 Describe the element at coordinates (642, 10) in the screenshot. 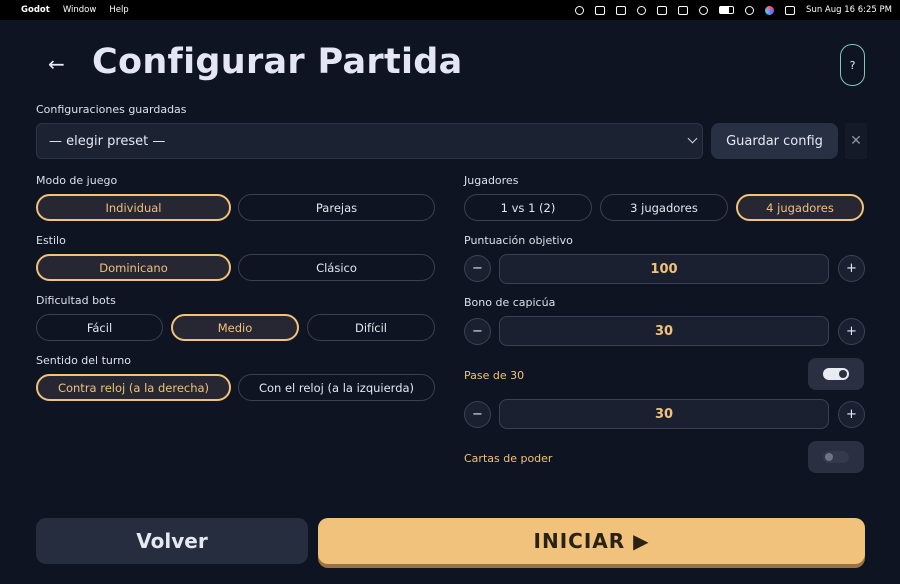

I see `moon-icon` at that location.